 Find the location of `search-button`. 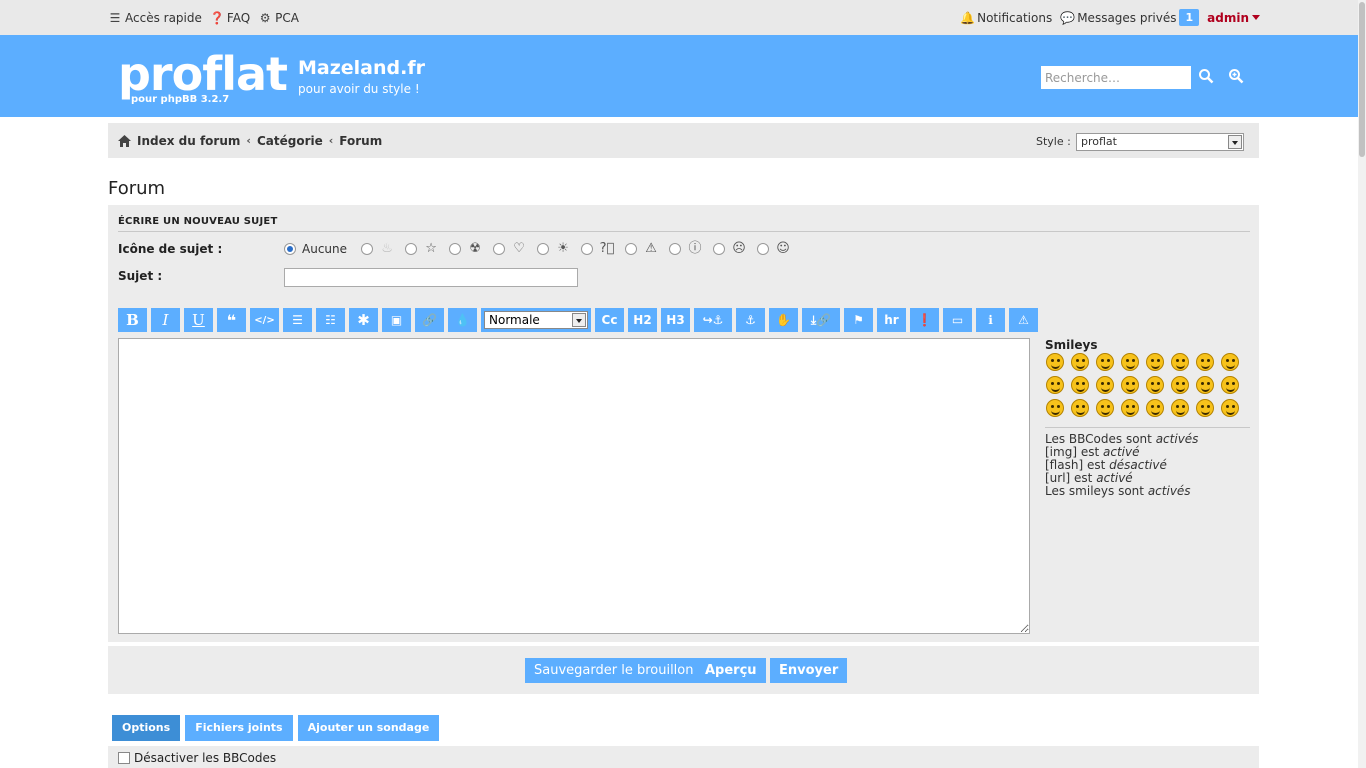

search-button is located at coordinates (1207, 77).